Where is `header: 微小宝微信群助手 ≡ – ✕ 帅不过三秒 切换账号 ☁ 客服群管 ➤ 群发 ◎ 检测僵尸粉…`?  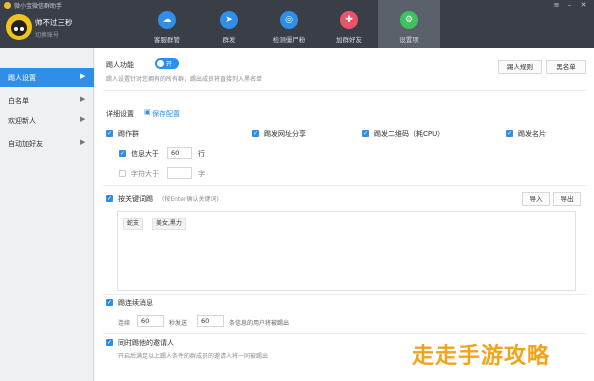 header: 微小宝微信群助手 ≡ – ✕ 帅不过三秒 切换账号 ☁ 客服群管 ➤ 群发 ◎ 检测僵尸粉… is located at coordinates (297, 24).